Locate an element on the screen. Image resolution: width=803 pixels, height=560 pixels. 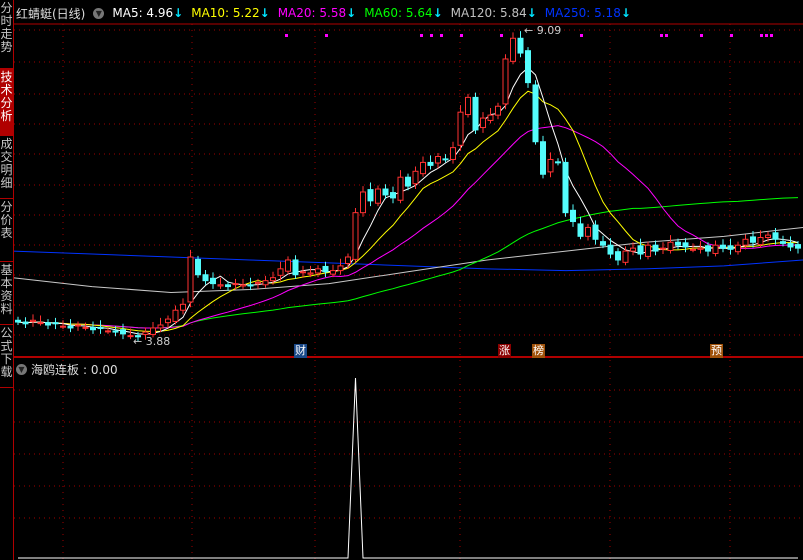
tab-4: 基本资料 is located at coordinates (6, 293).